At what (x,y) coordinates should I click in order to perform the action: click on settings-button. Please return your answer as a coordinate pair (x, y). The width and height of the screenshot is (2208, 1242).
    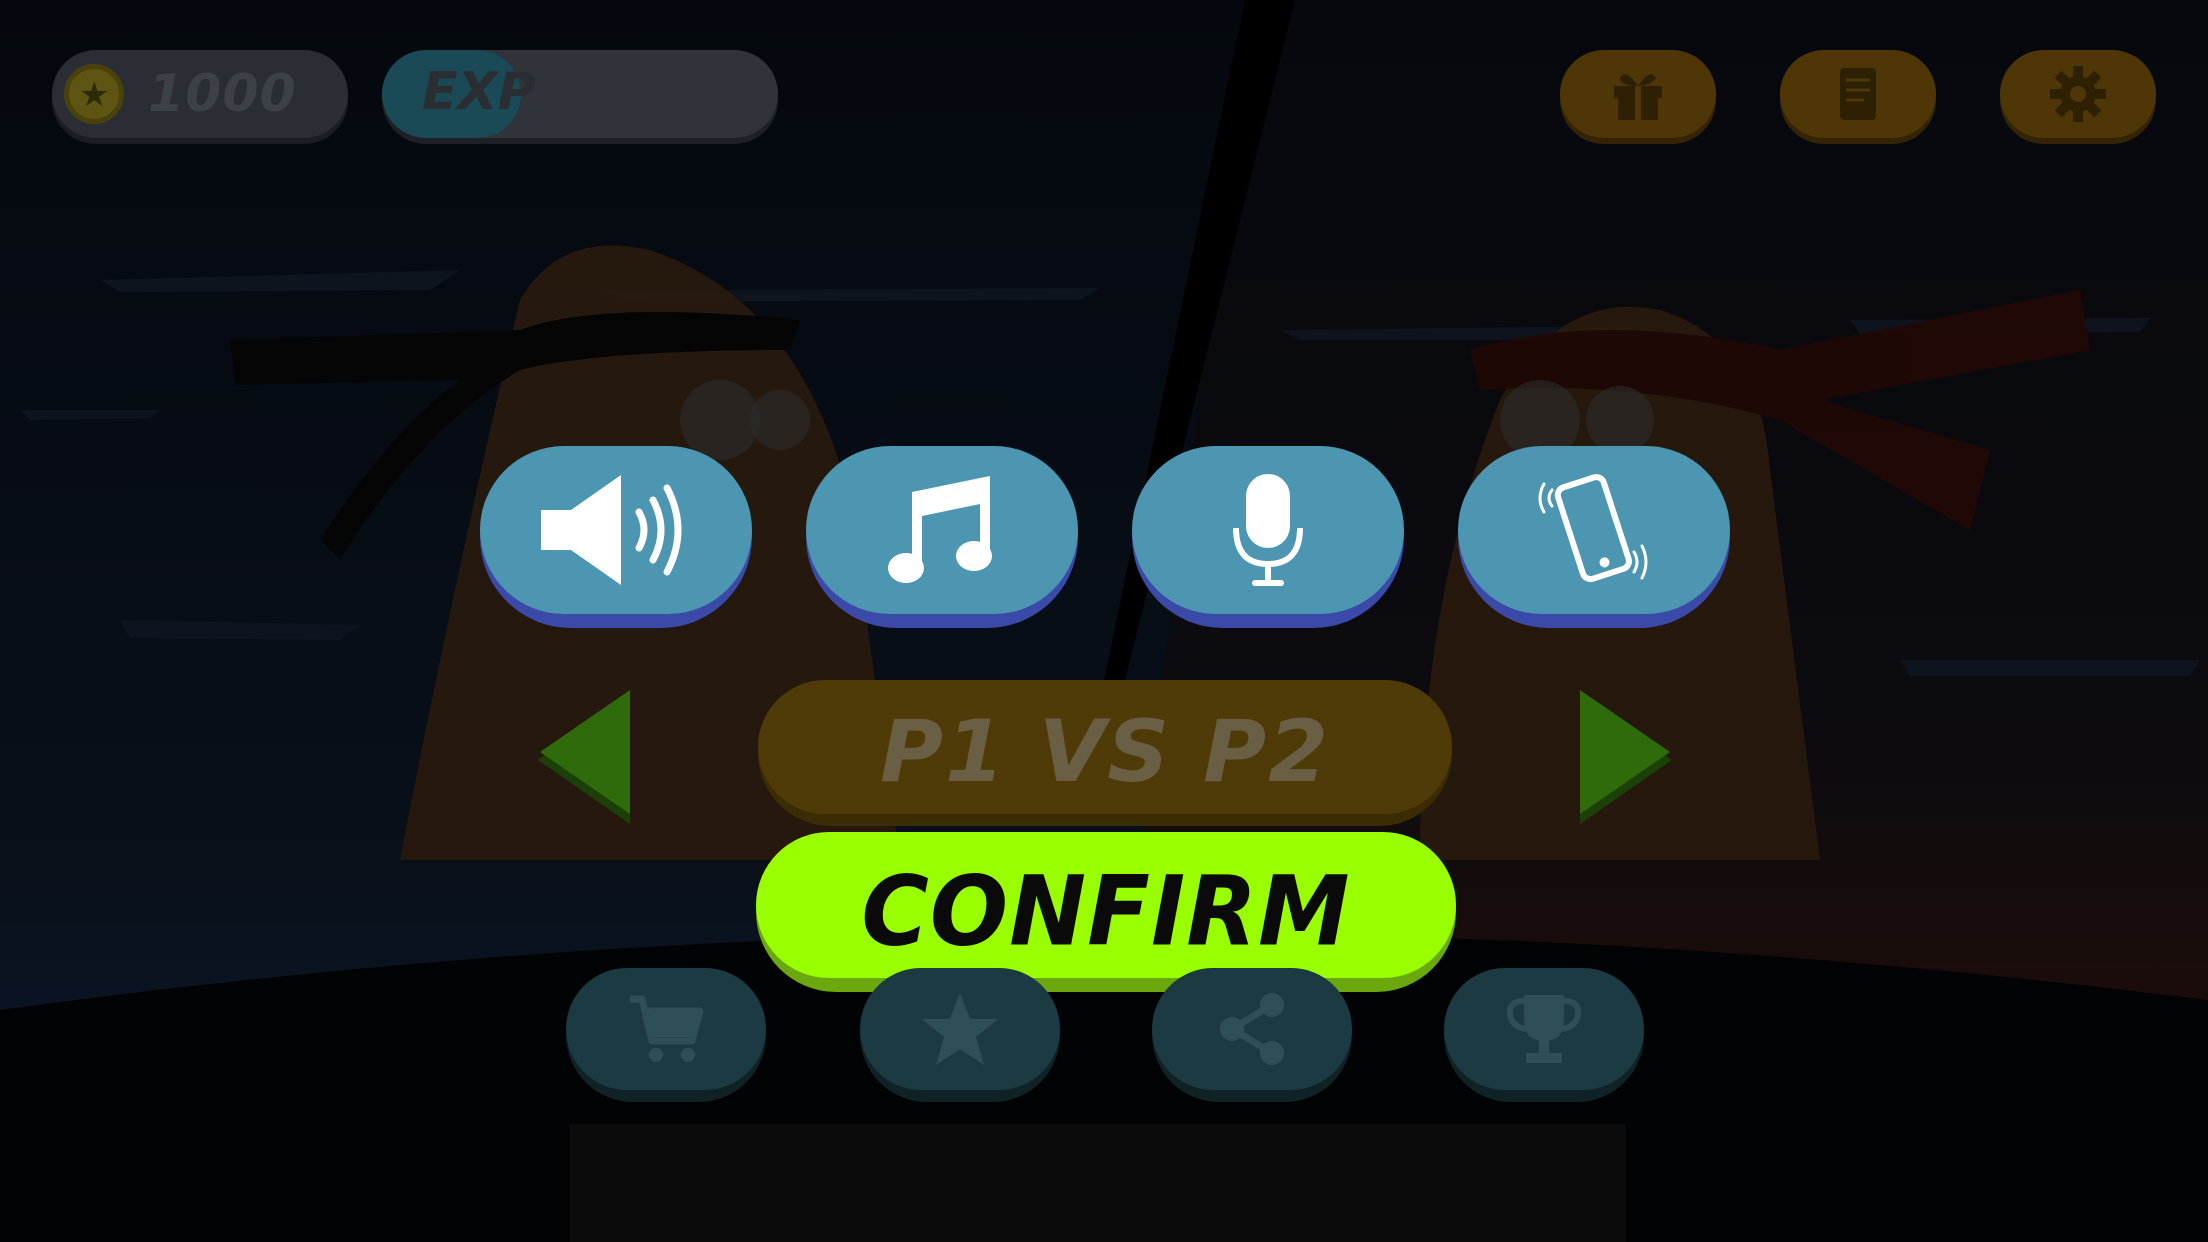
    Looking at the image, I should click on (2078, 94).